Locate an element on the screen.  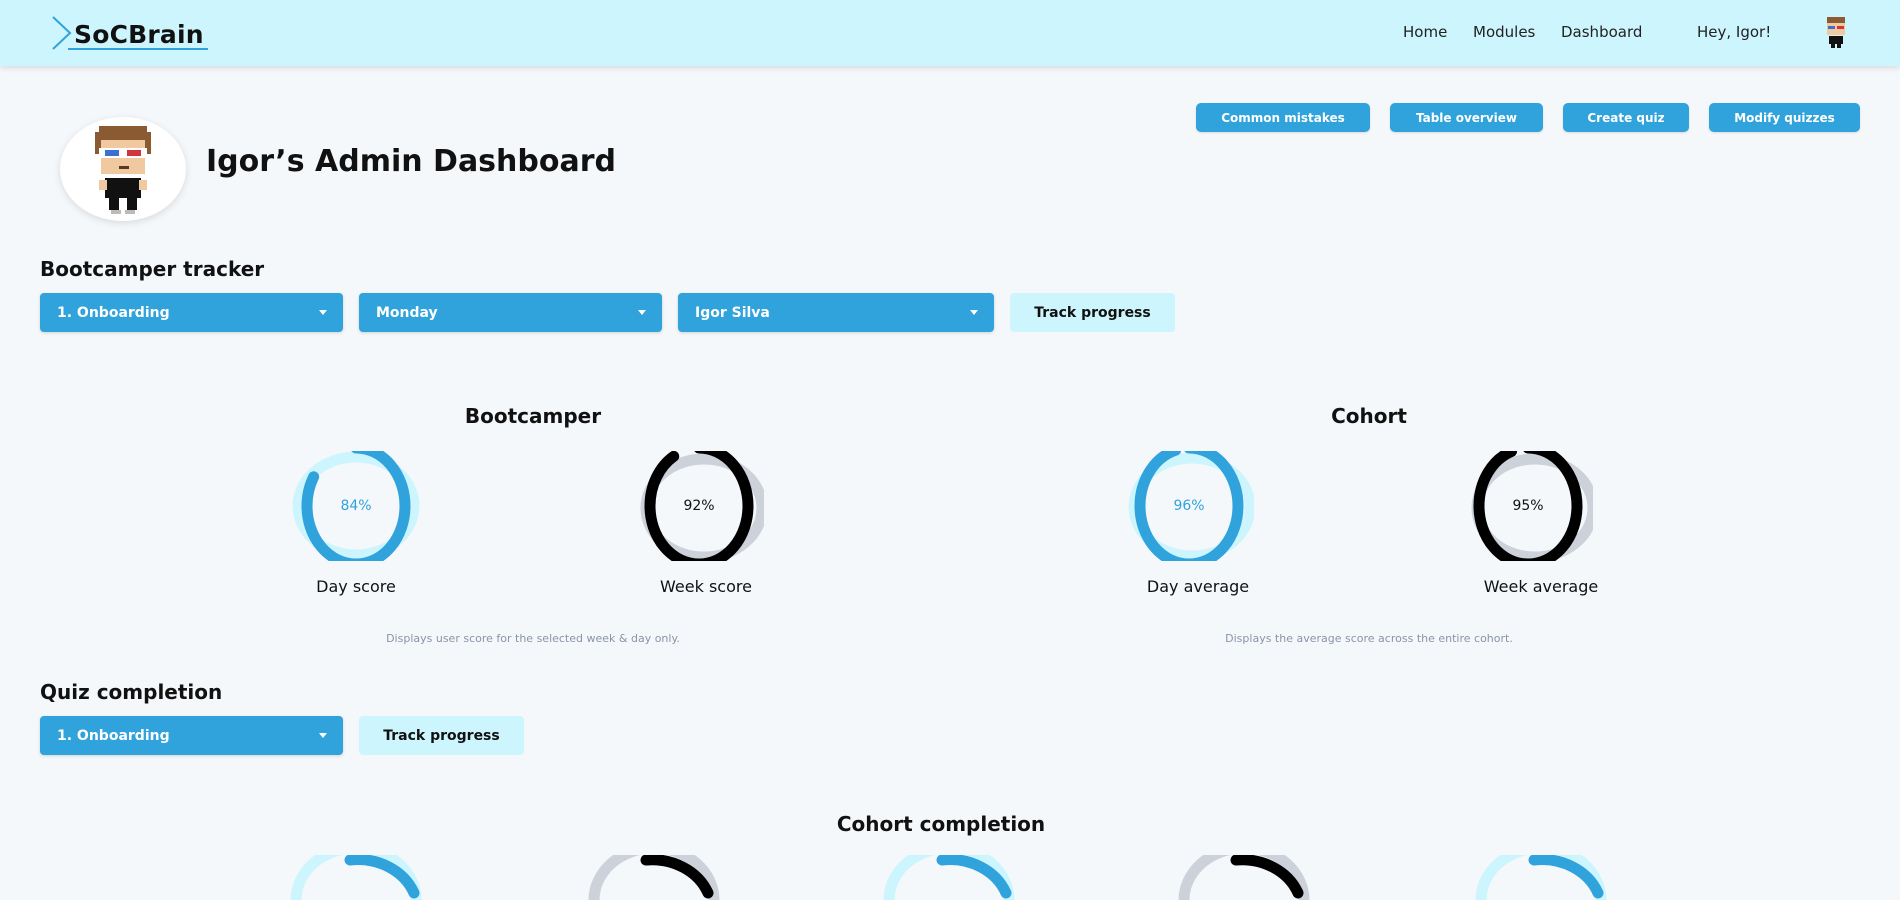
avatar-icon is located at coordinates (1836, 32).